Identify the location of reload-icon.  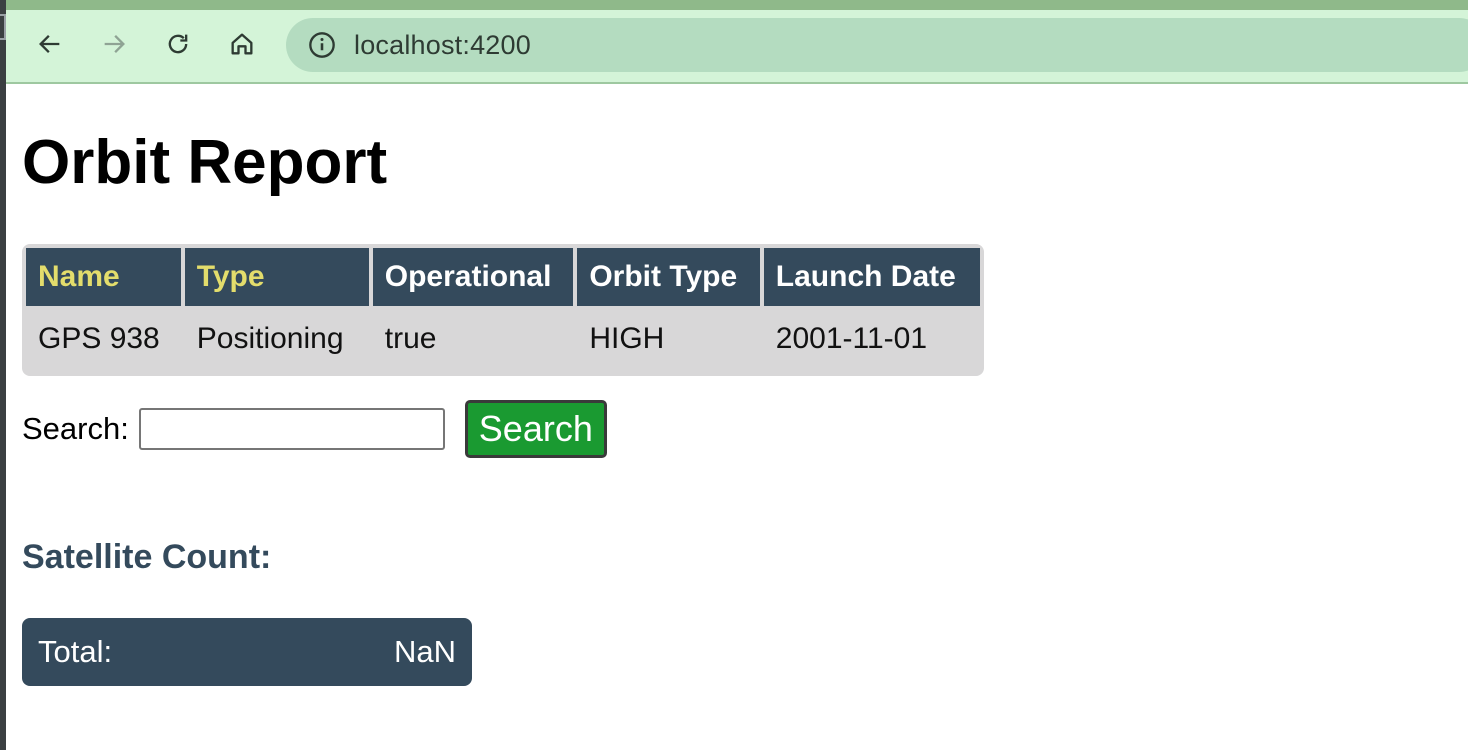
(178, 44).